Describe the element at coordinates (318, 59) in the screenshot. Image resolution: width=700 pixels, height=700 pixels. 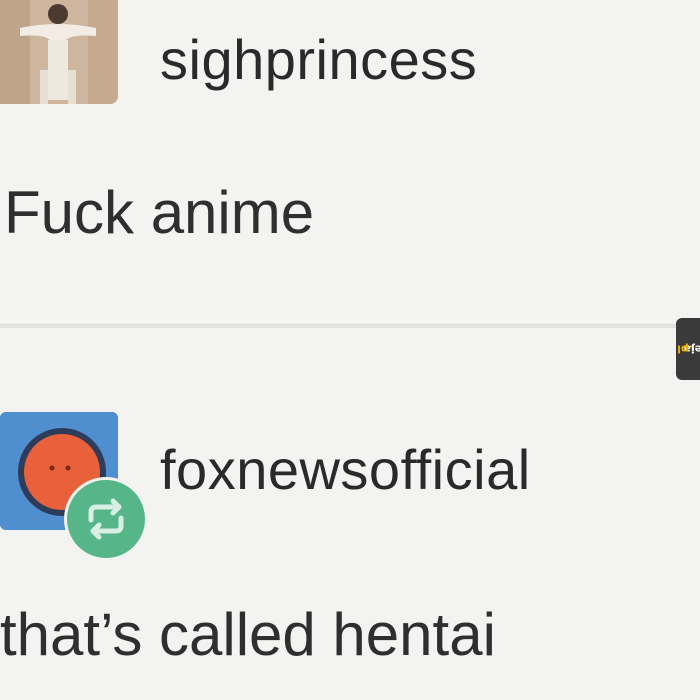
I see `username: sighprincess` at that location.